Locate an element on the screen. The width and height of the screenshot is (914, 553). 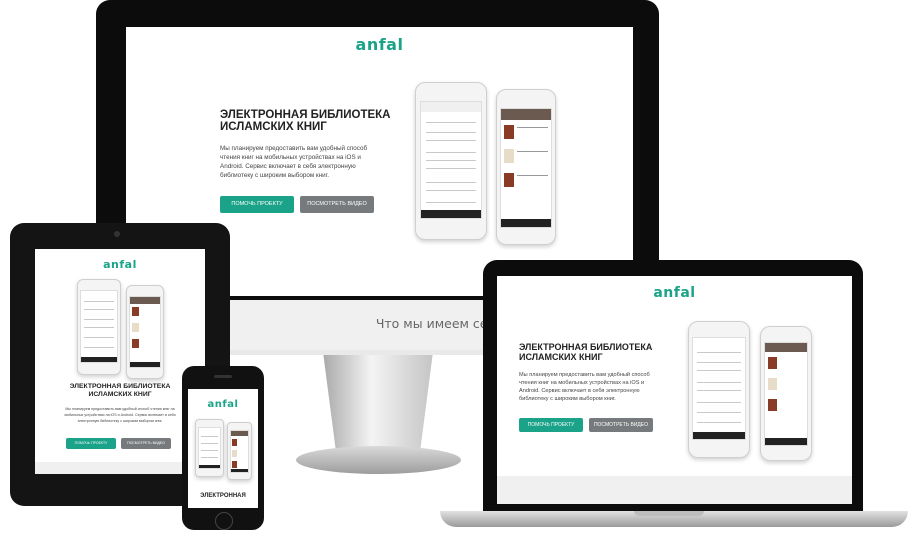
phone-speaker is located at coordinates (223, 376).